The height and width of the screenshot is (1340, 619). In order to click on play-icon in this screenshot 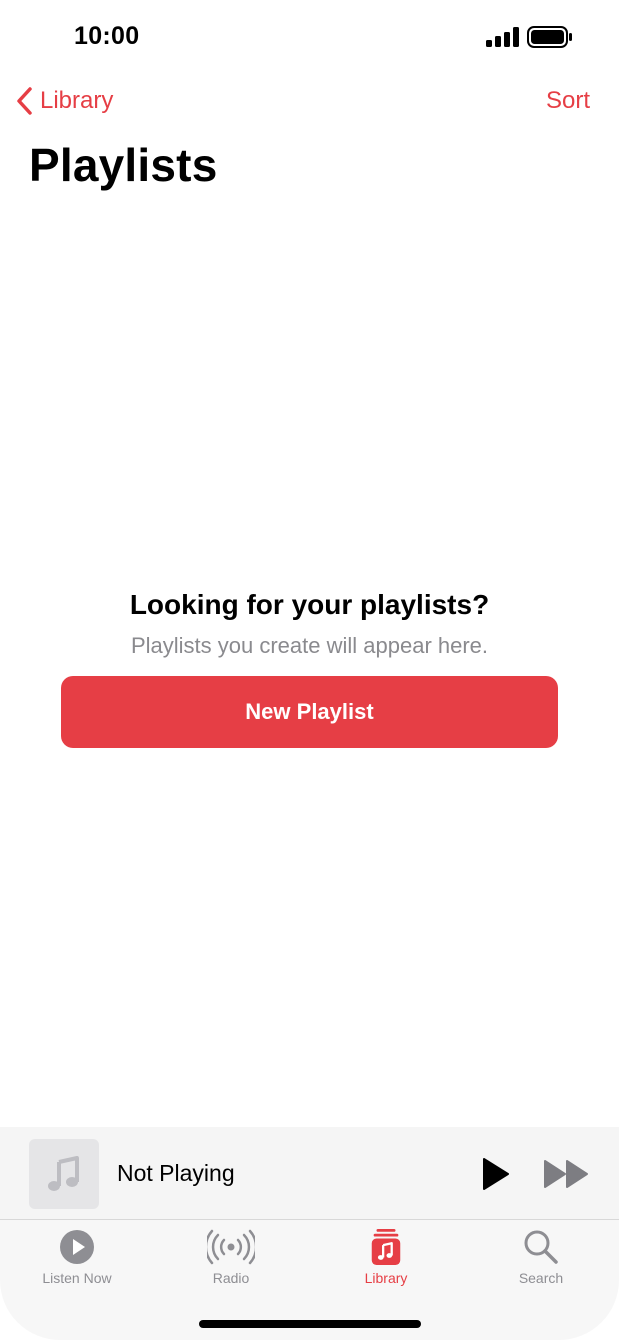, I will do `click(496, 1174)`.